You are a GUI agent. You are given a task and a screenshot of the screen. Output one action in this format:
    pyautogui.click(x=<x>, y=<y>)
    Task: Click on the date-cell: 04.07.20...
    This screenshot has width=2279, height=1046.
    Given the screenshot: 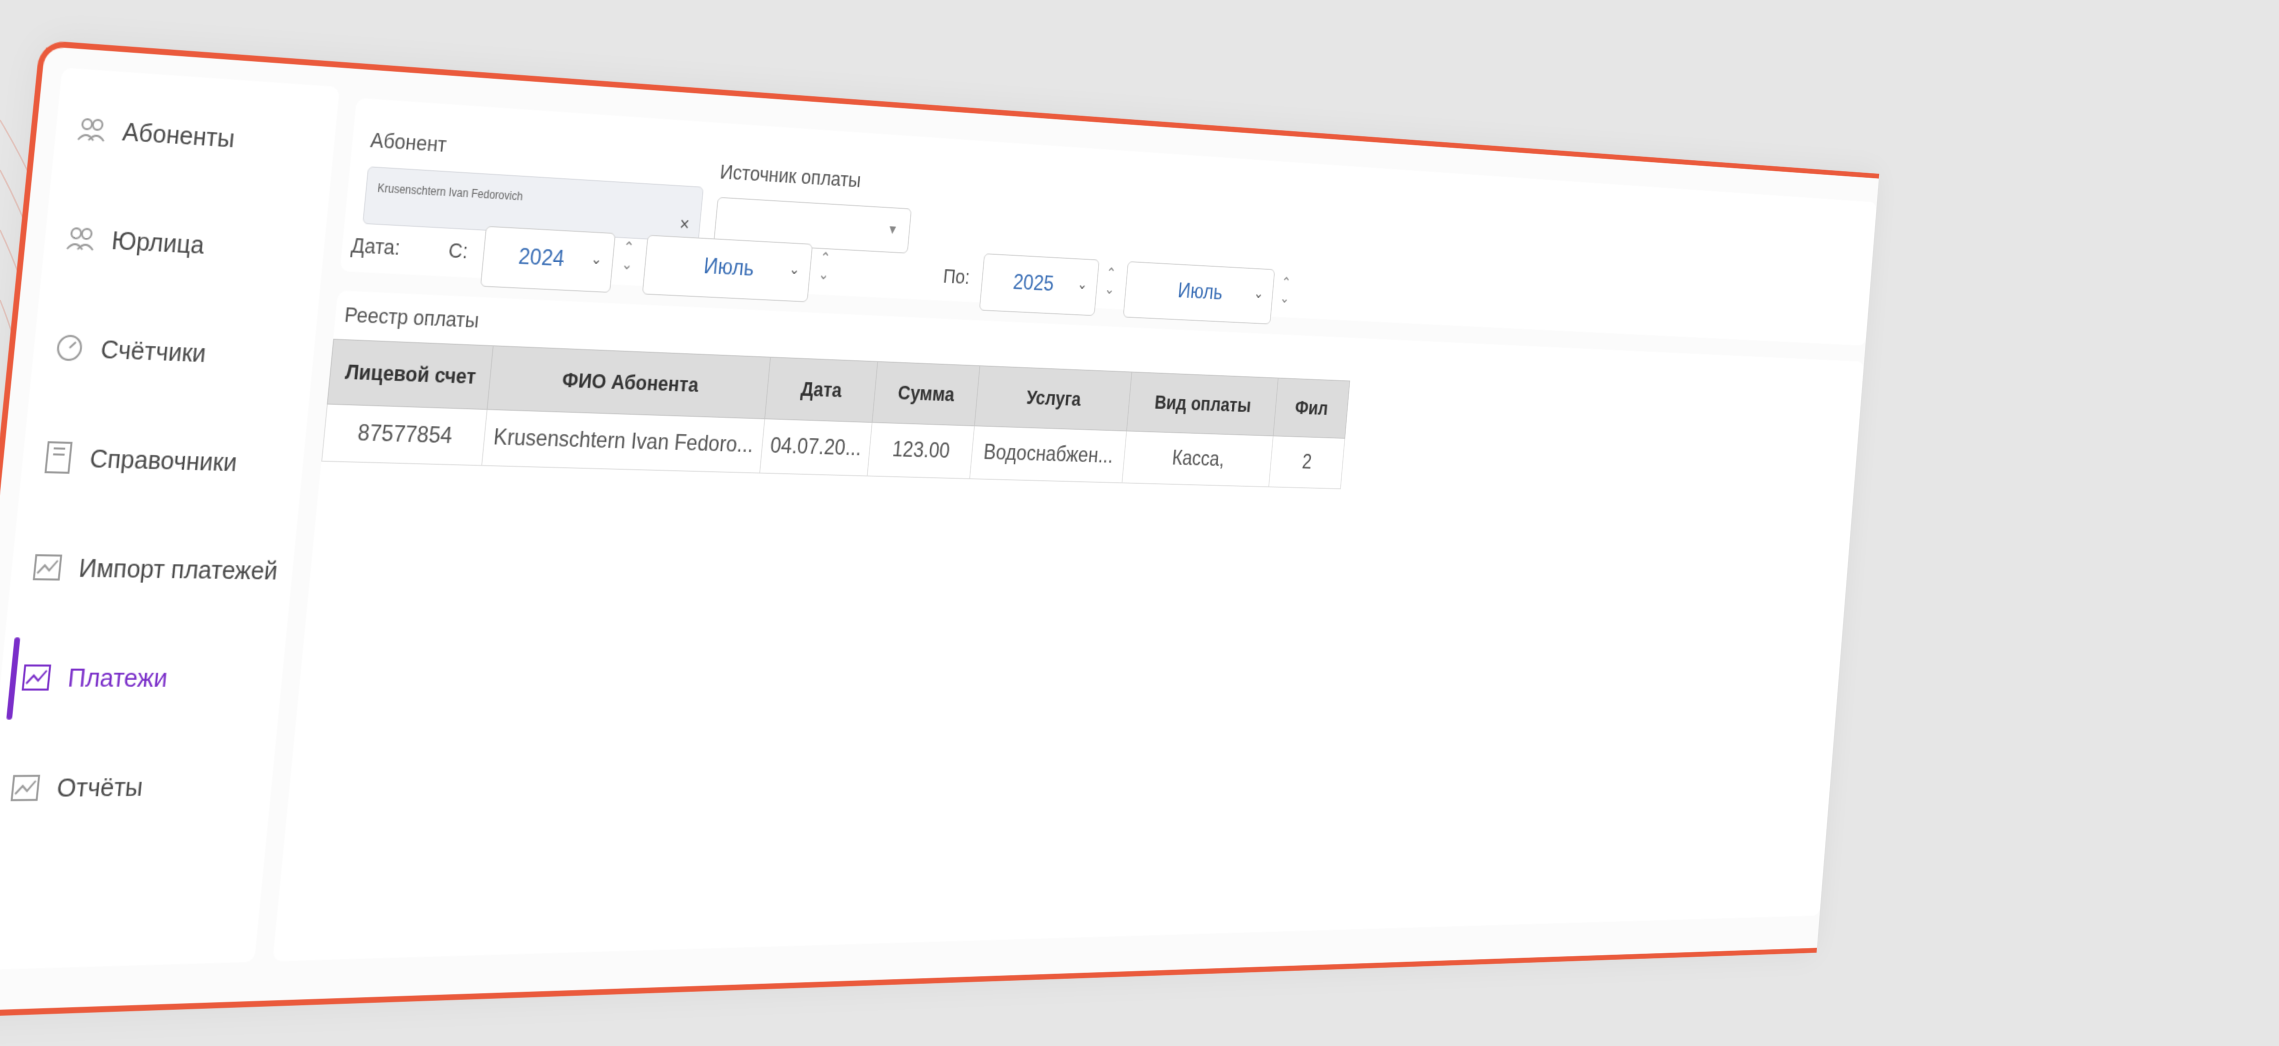 What is the action you would take?
    pyautogui.click(x=816, y=447)
    